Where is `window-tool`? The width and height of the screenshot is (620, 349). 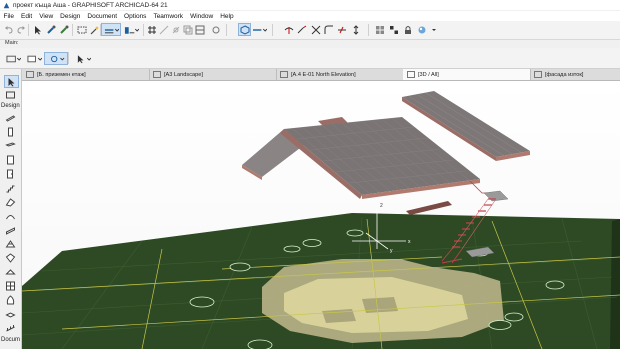
window-tool is located at coordinates (10, 159).